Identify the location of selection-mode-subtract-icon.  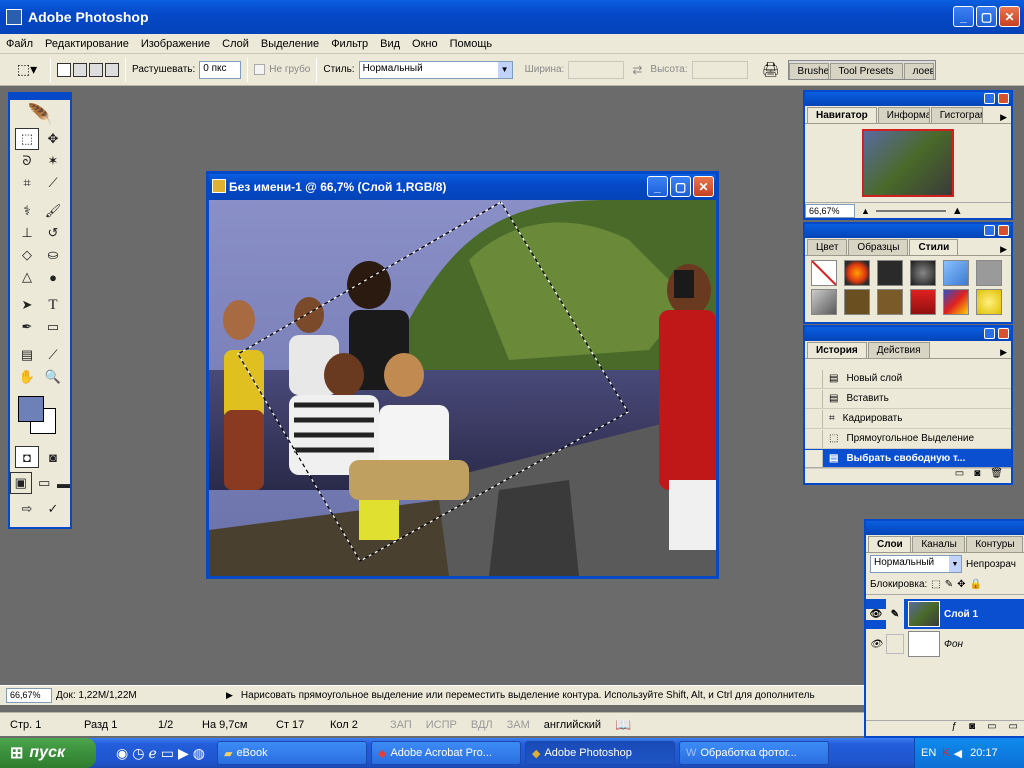
(96, 69).